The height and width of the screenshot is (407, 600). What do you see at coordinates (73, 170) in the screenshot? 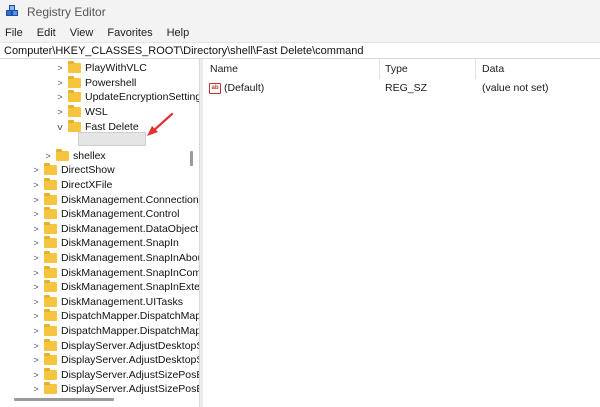
I see `tree-item: > DirectShow` at bounding box center [73, 170].